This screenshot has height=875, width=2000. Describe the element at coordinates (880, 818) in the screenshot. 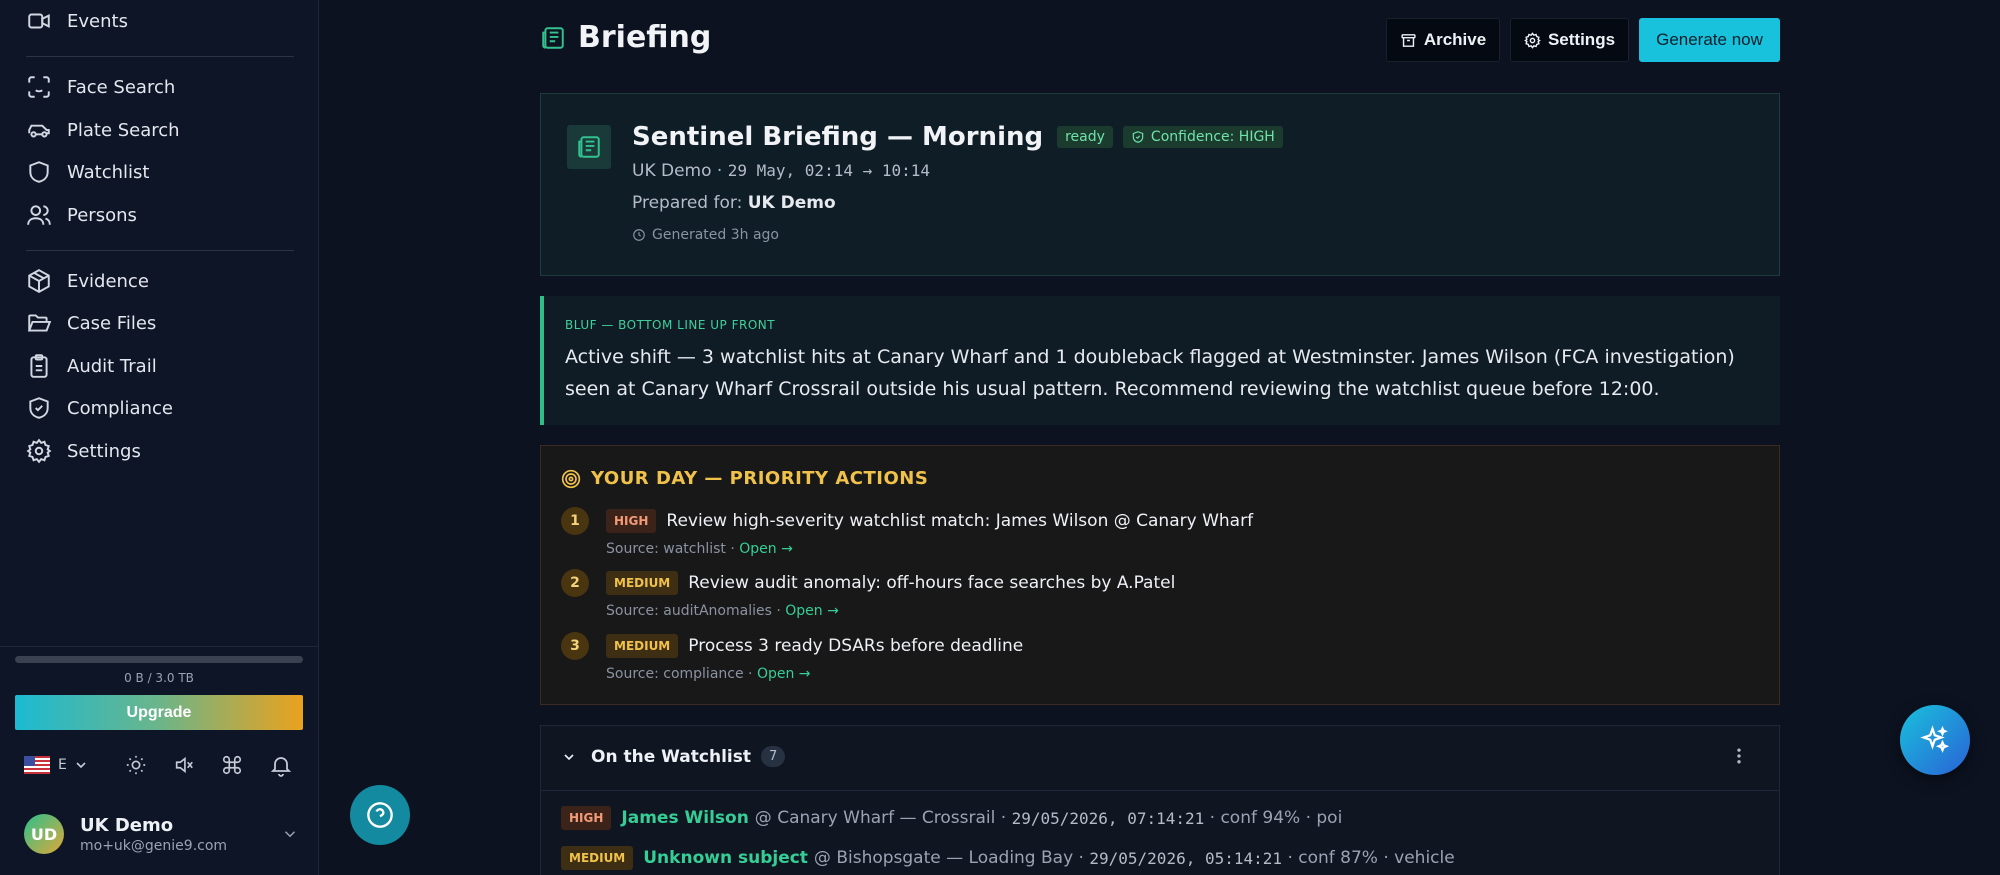

I see `hit-location: @ Canary Wharf — Crossrail ·` at that location.